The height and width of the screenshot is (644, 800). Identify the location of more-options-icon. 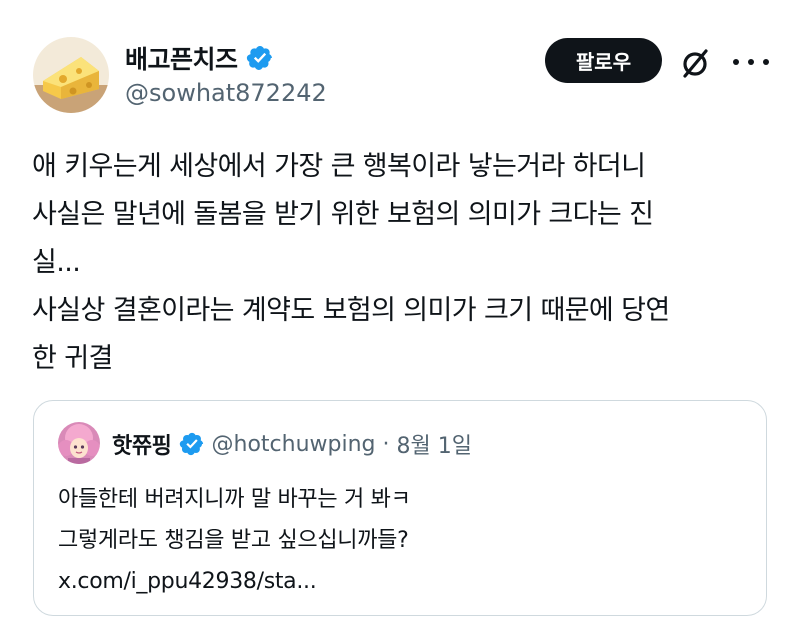
(751, 62).